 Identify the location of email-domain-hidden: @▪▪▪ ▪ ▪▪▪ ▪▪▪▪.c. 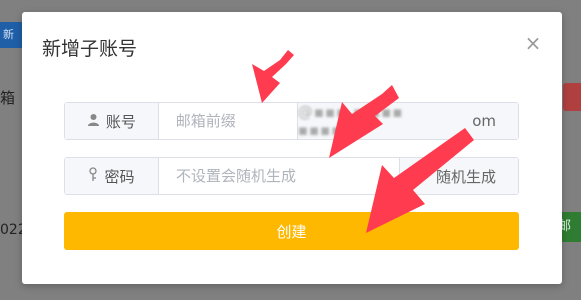
(350, 121).